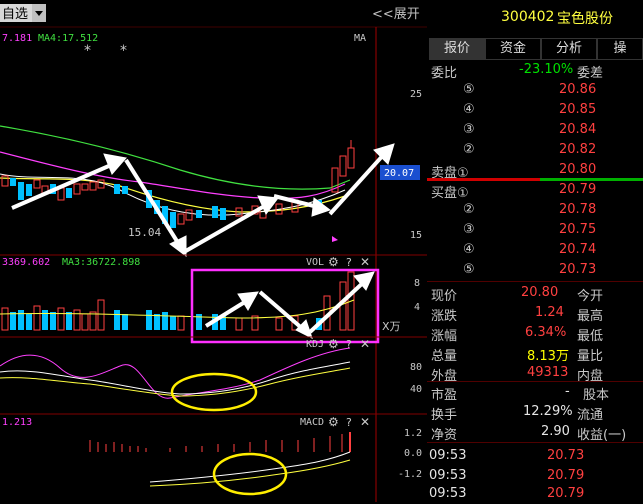  What do you see at coordinates (396, 14) in the screenshot?
I see `expand-button: <<展开` at bounding box center [396, 14].